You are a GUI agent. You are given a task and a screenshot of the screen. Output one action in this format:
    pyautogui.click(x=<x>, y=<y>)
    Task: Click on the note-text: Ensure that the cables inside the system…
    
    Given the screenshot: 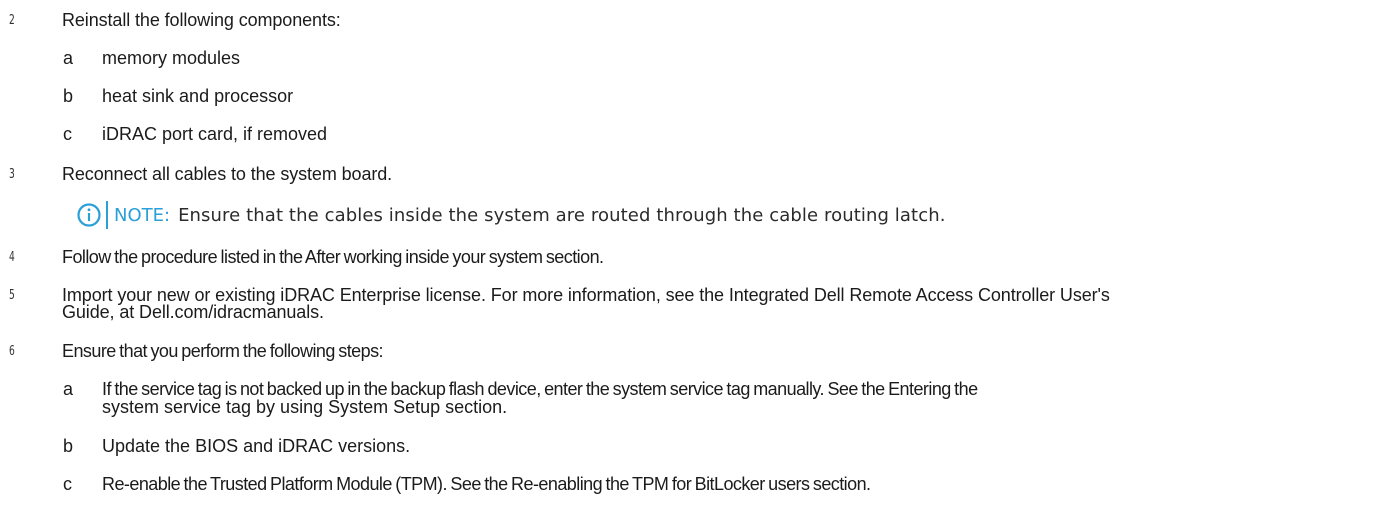 What is the action you would take?
    pyautogui.click(x=562, y=215)
    